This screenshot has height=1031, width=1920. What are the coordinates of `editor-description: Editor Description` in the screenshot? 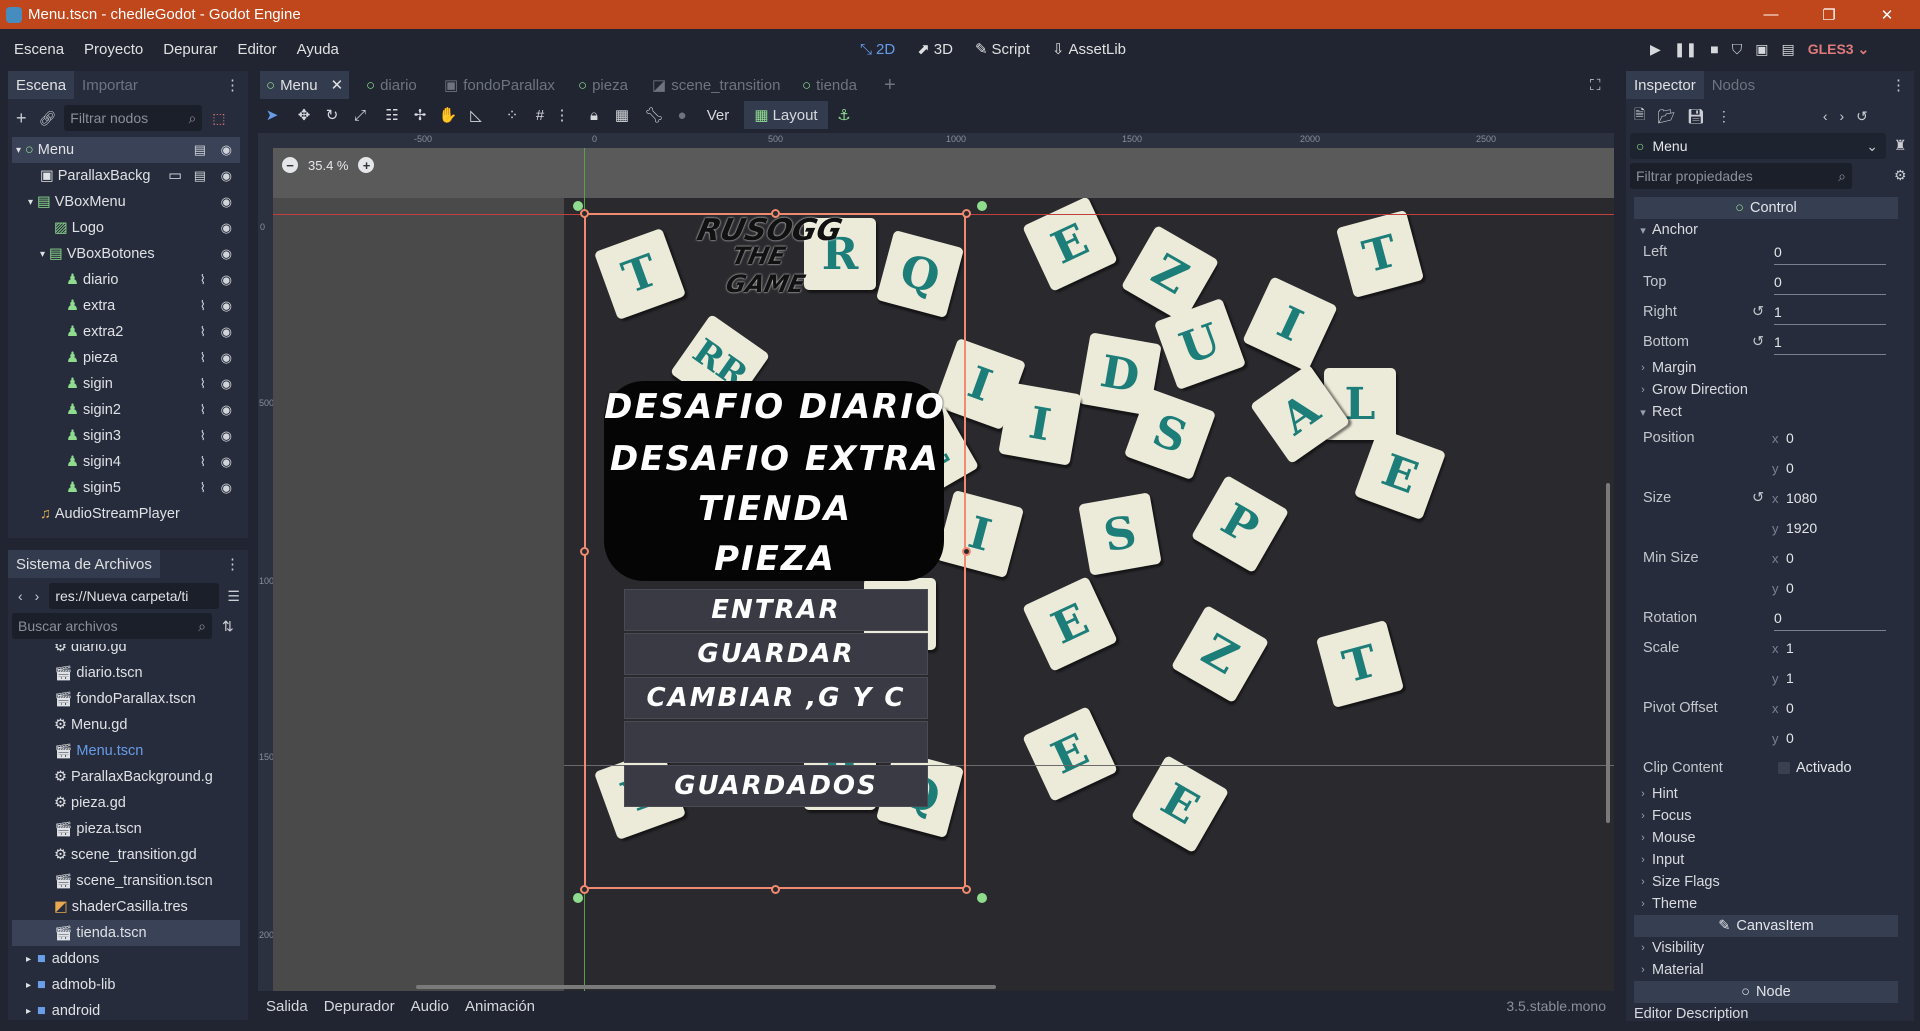 It's located at (1766, 1012).